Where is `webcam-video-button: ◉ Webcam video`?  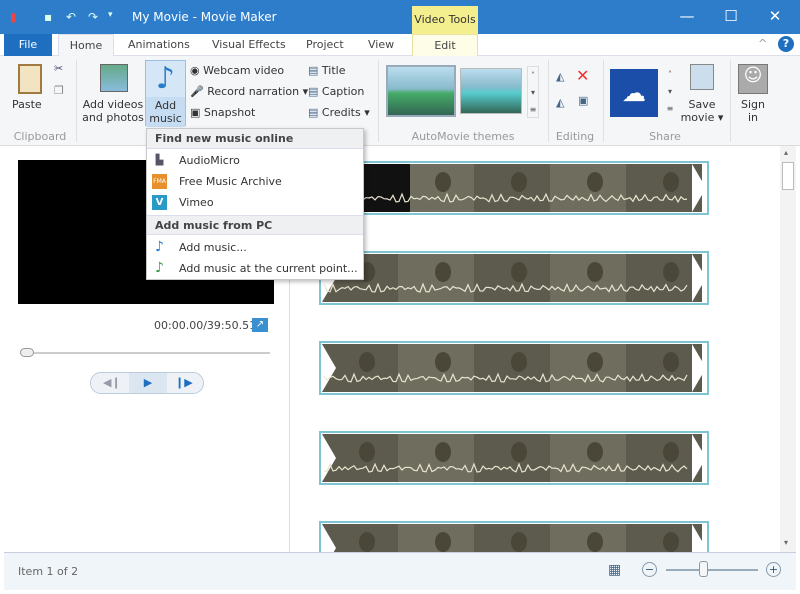
webcam-video-button: ◉ Webcam video is located at coordinates (237, 70).